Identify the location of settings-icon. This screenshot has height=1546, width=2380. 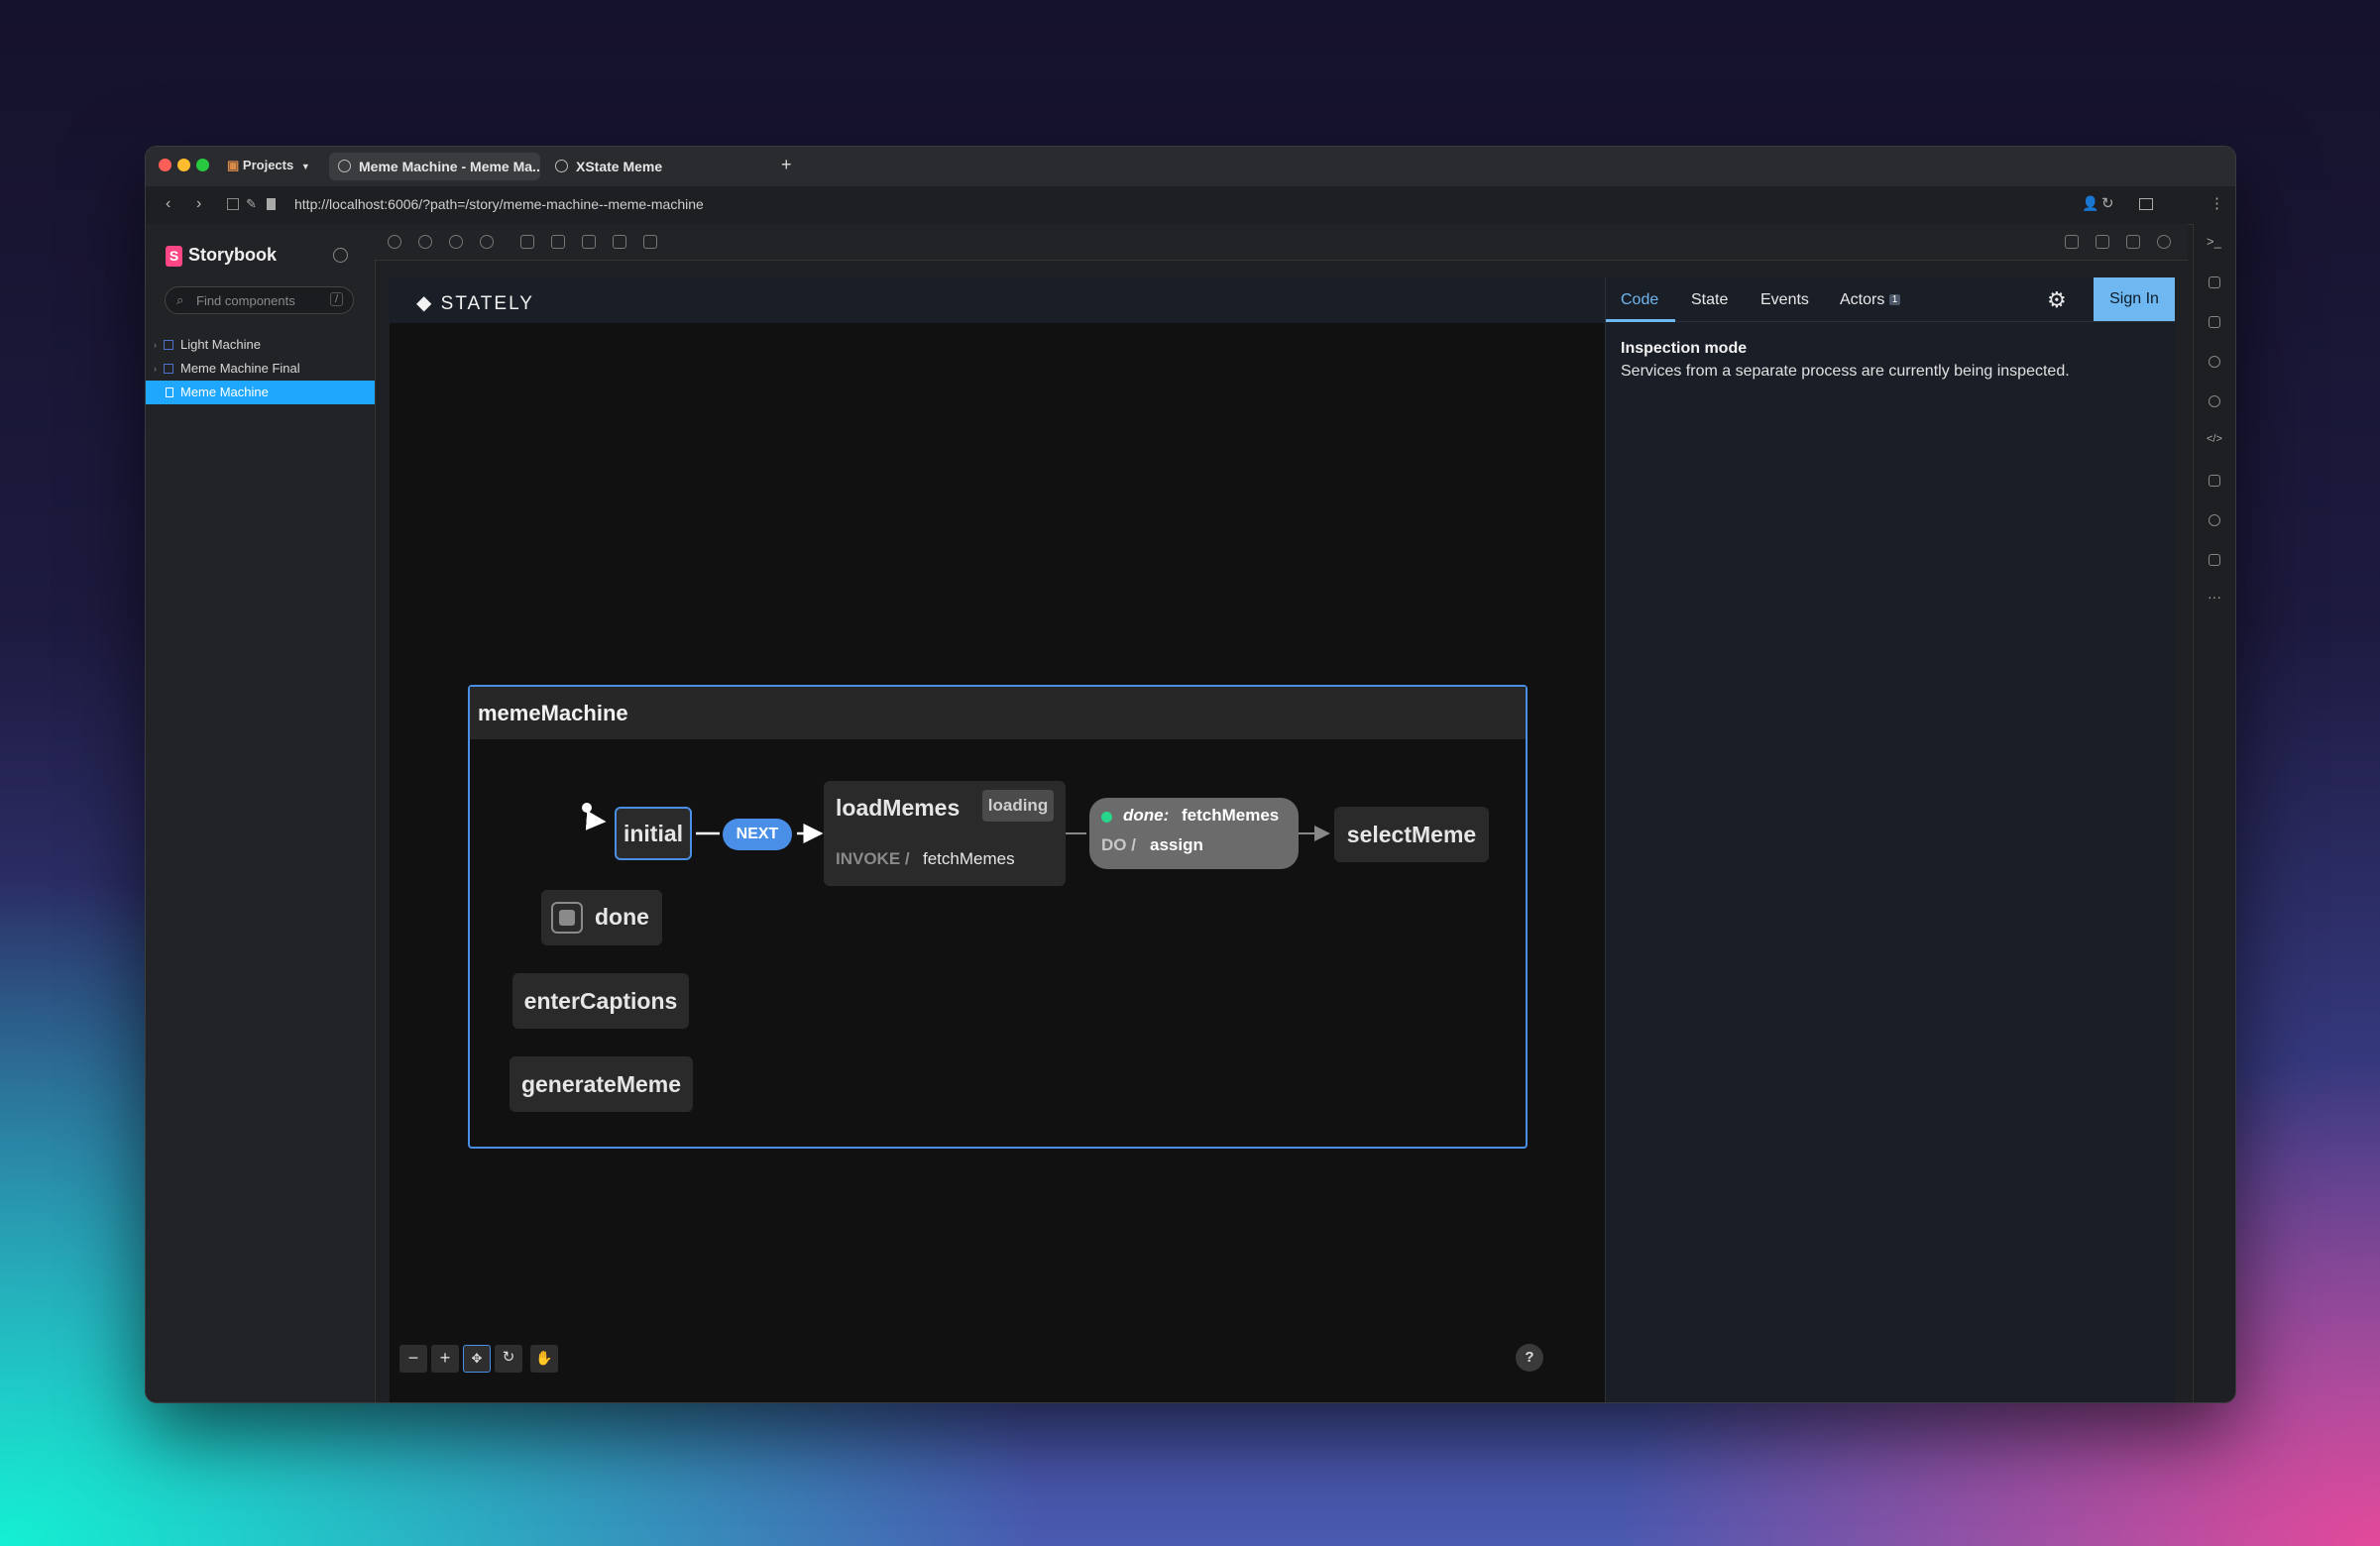
(340, 255).